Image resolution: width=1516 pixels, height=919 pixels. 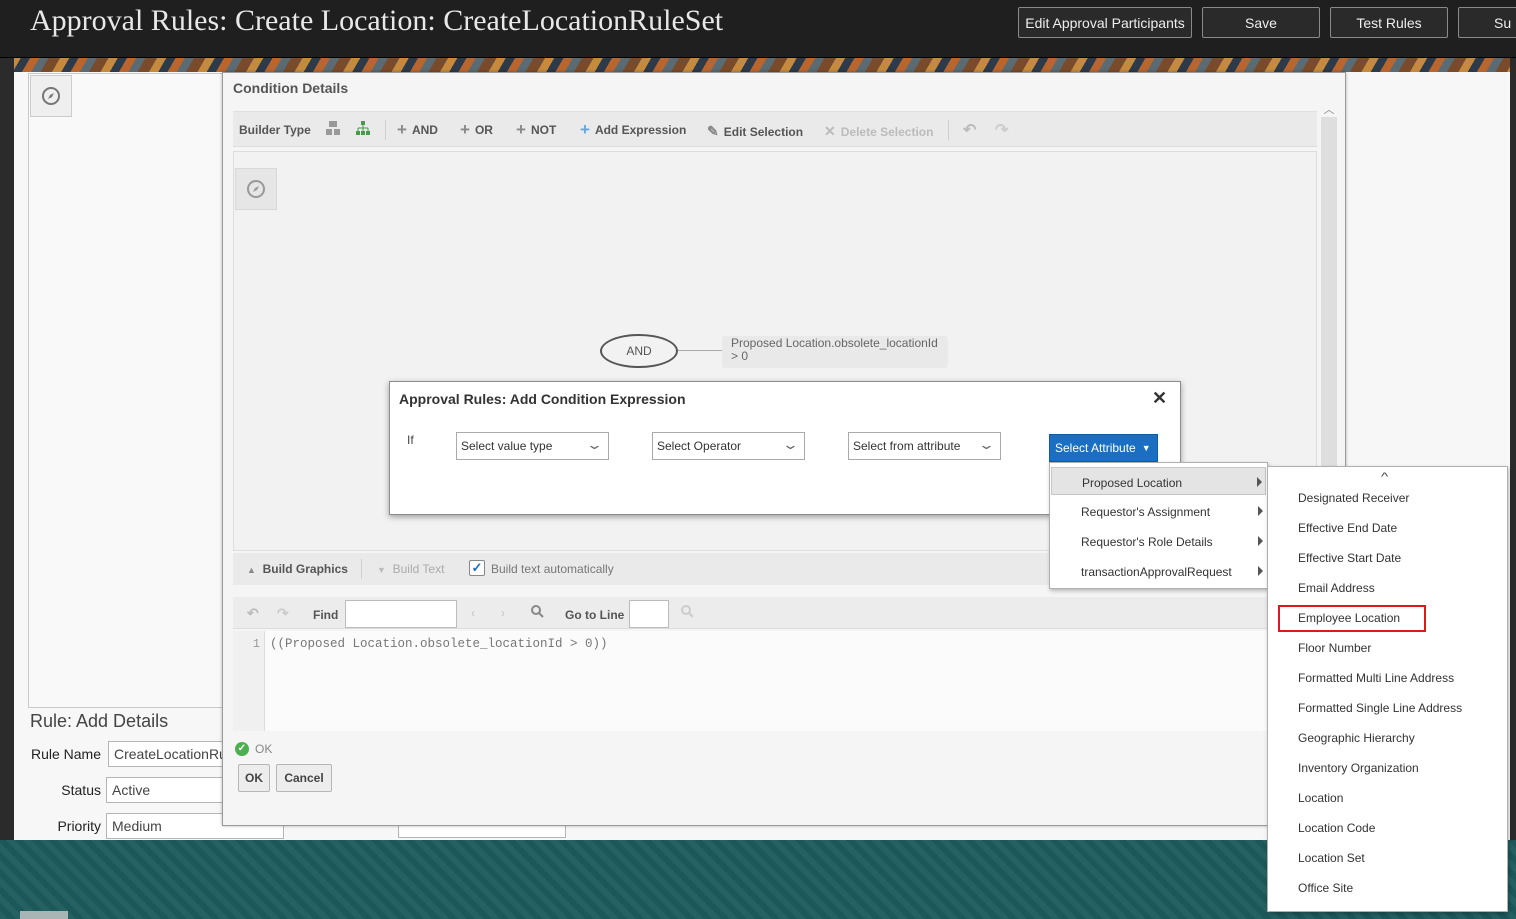 I want to click on status-label: Status, so click(x=81, y=790).